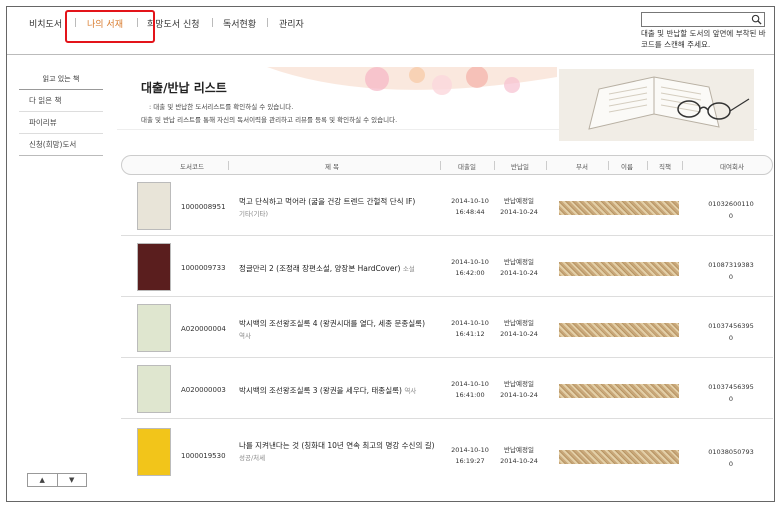  I want to click on book-title: 정글만리 2 (조정래 장편소설, 양장본 HardCover) 소설, so click(341, 269).